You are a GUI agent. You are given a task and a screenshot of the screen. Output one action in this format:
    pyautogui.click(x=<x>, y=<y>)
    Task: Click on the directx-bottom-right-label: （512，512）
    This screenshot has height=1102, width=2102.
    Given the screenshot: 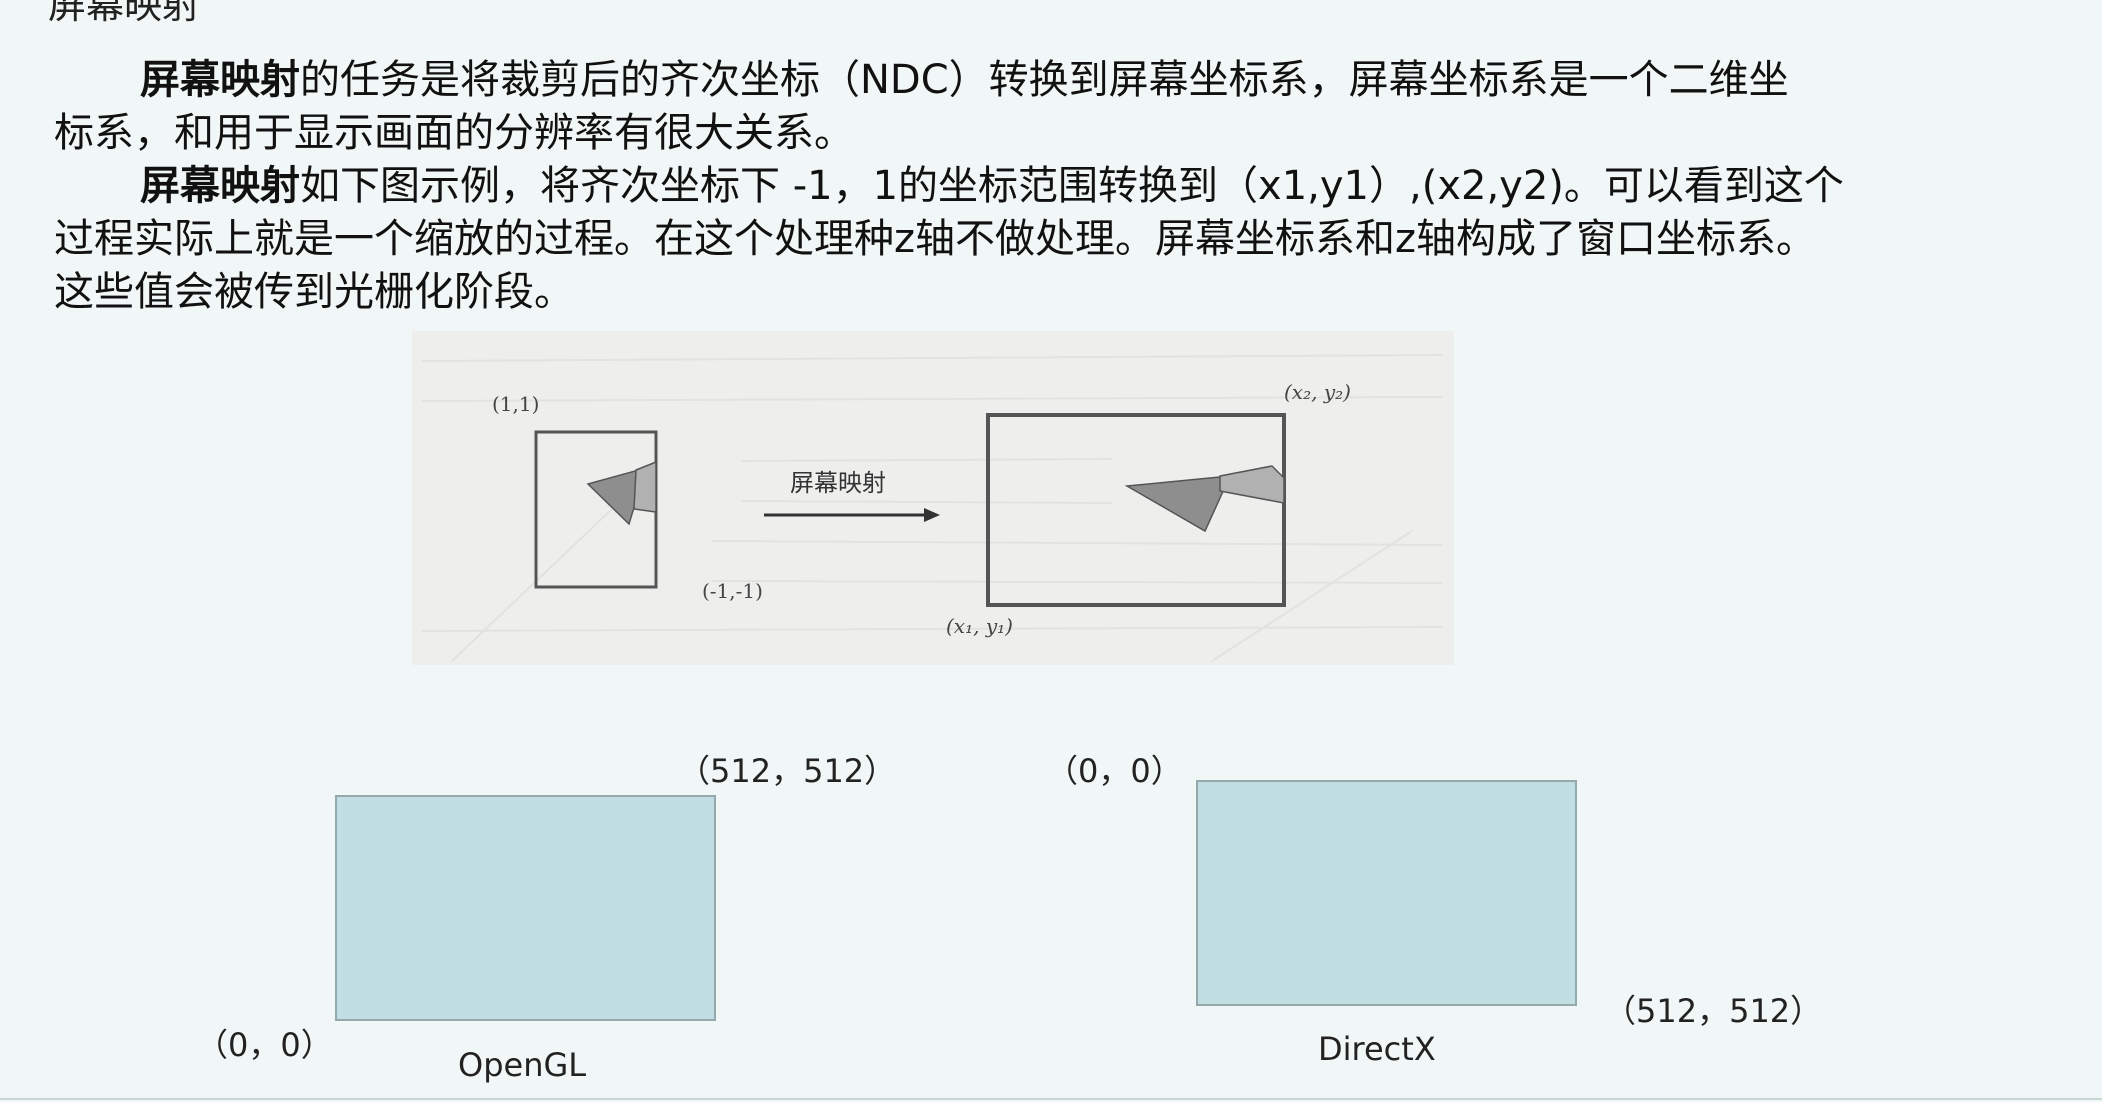 What is the action you would take?
    pyautogui.click(x=1713, y=1011)
    